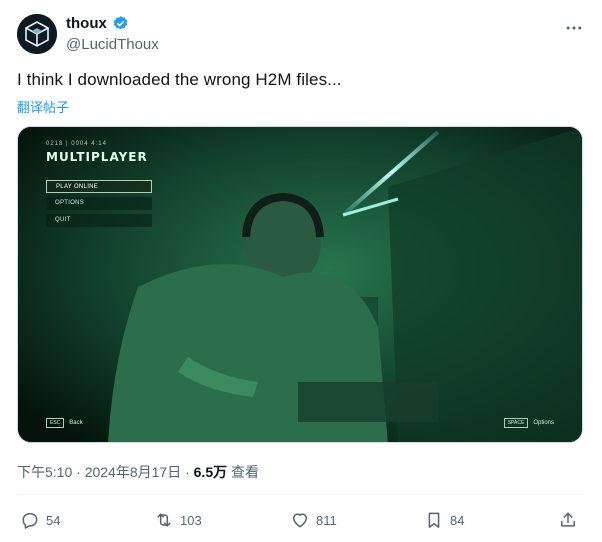  I want to click on bookmark-button: 84, so click(444, 520).